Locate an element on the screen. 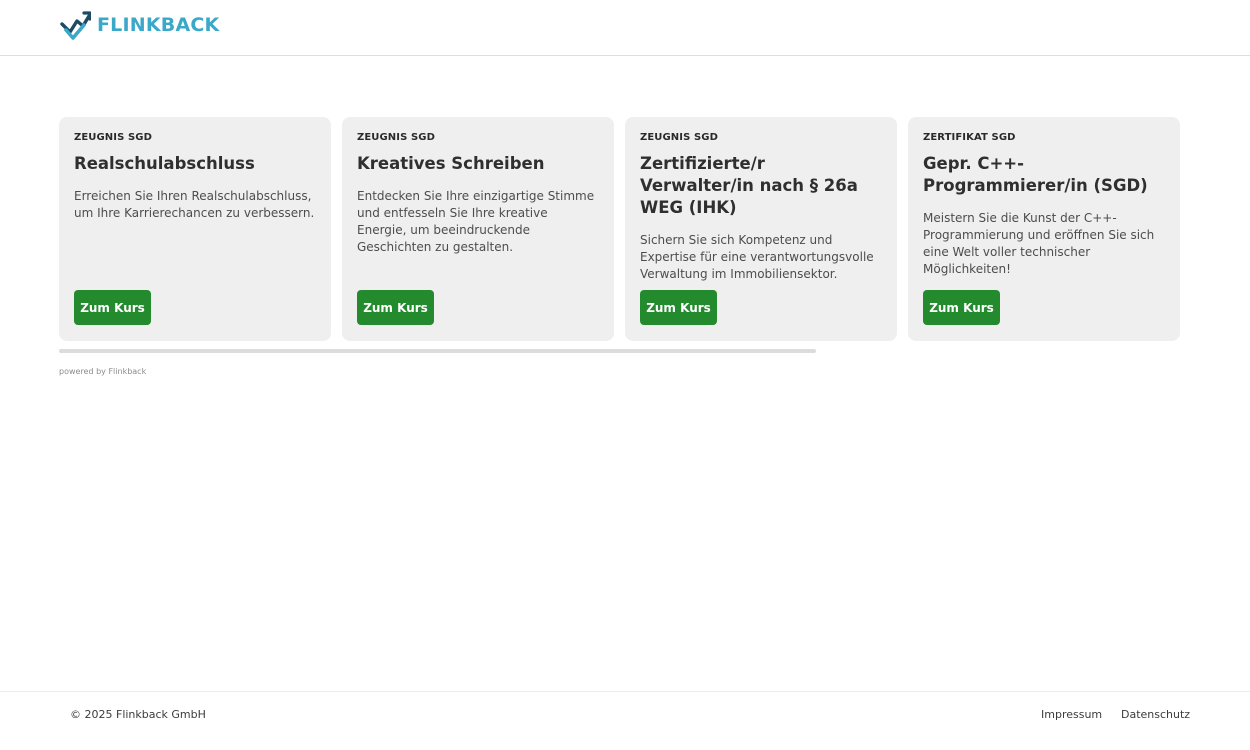 This screenshot has width=1250, height=750. site-header: FLINKBACK is located at coordinates (625, 28).